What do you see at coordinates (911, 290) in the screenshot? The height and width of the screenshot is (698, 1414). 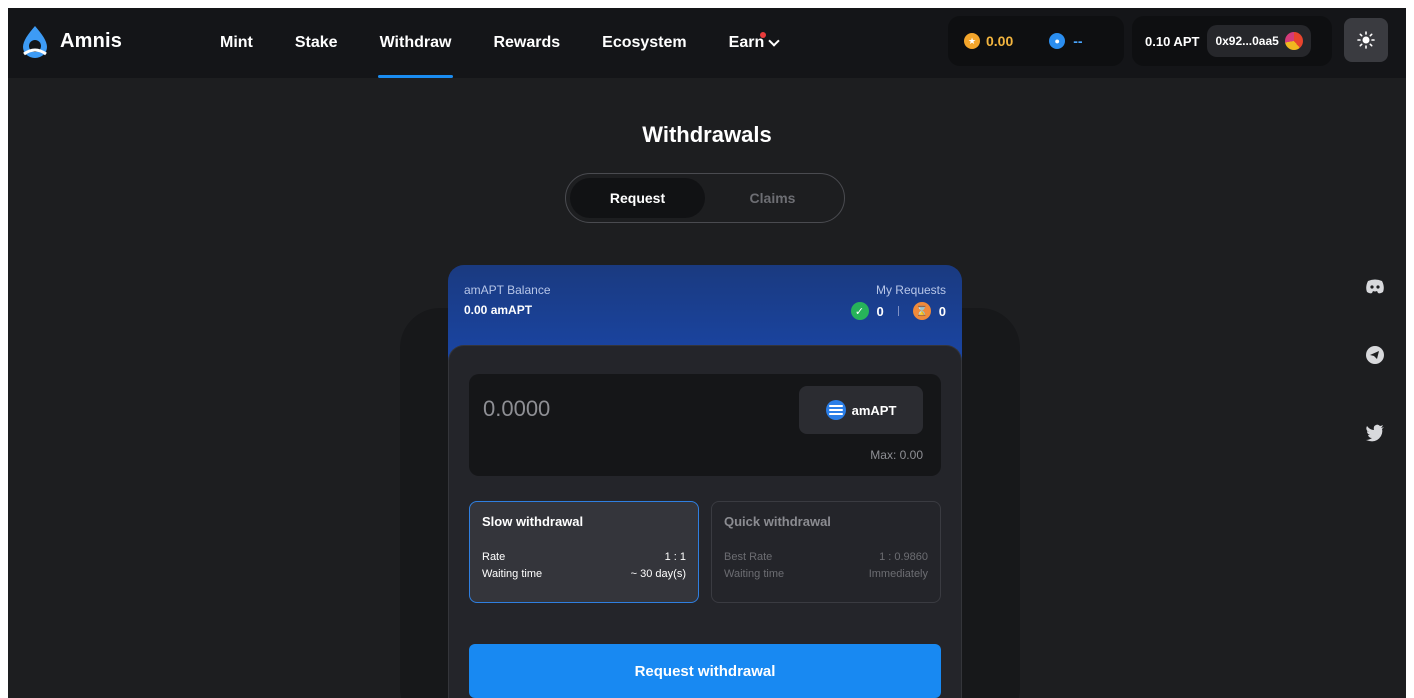 I see `my-requests-label: My Requests` at bounding box center [911, 290].